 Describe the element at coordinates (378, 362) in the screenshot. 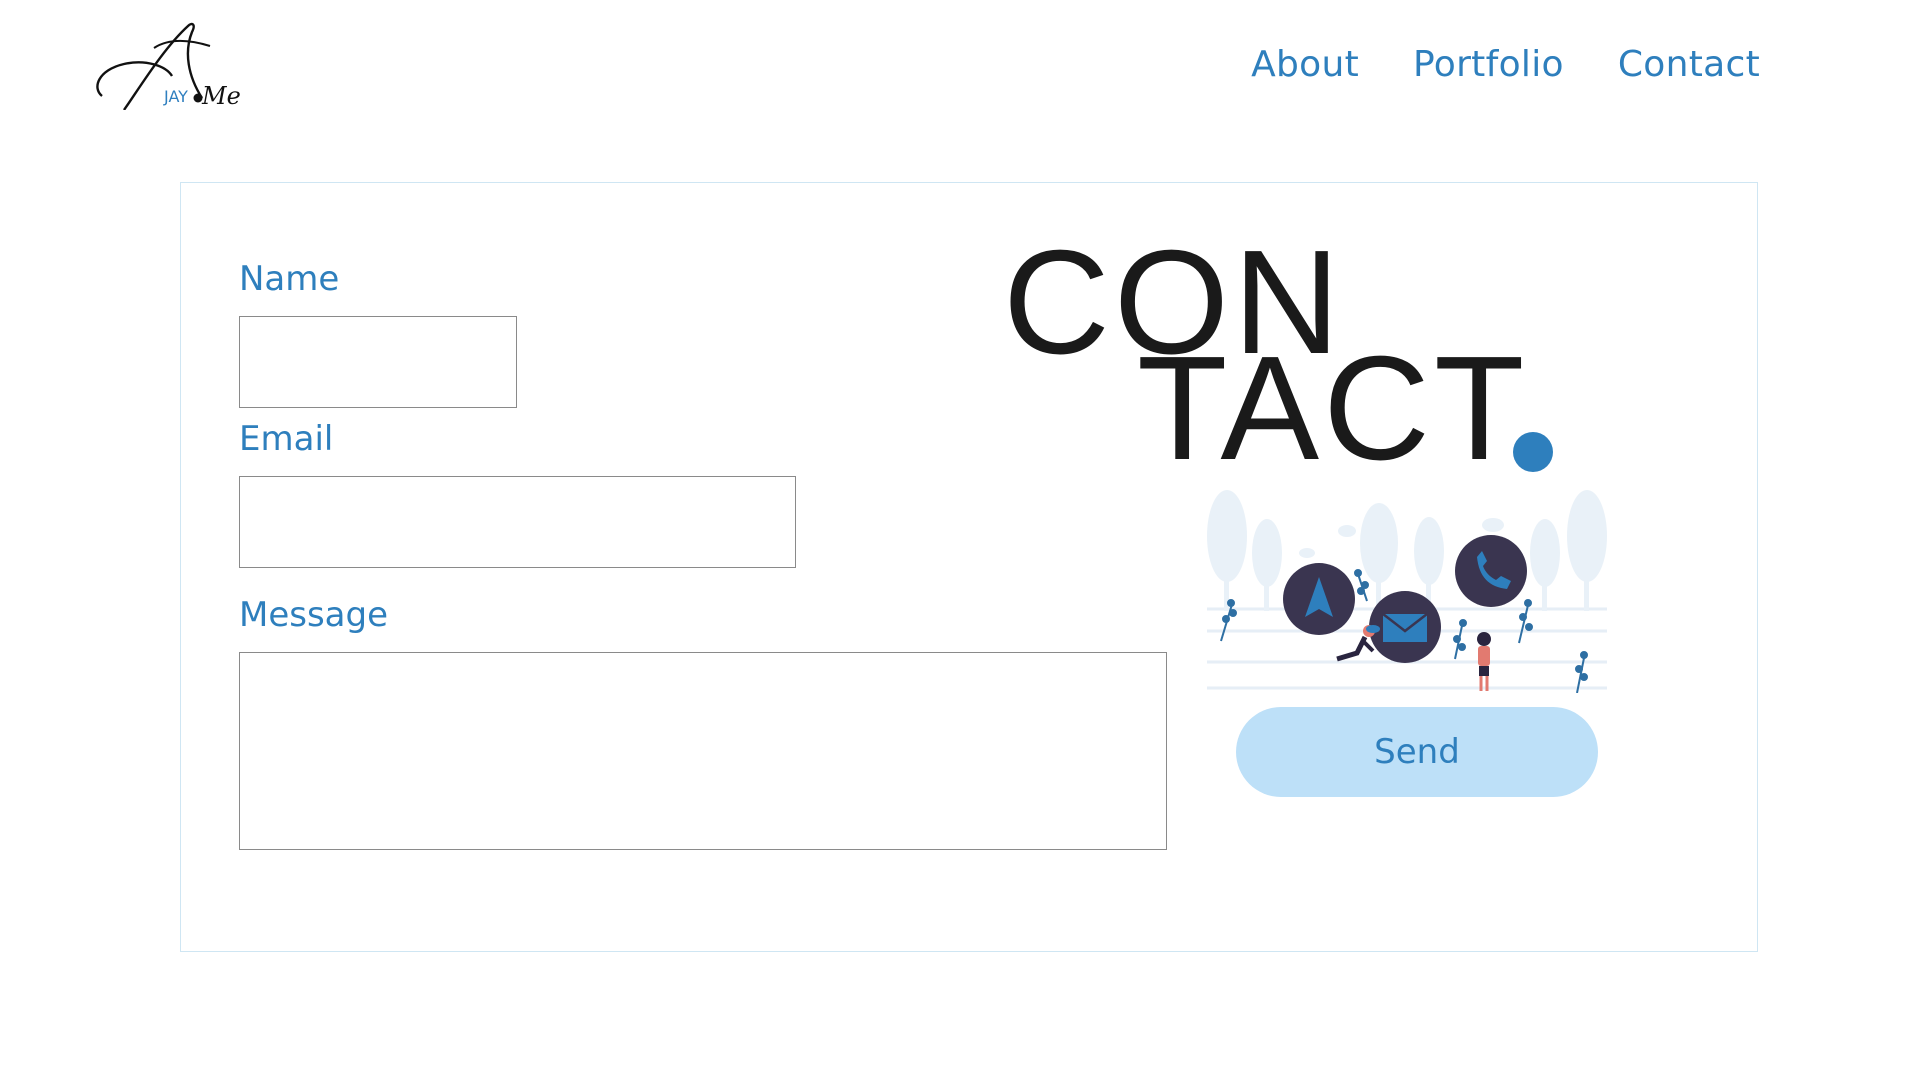

I see `name-input` at that location.